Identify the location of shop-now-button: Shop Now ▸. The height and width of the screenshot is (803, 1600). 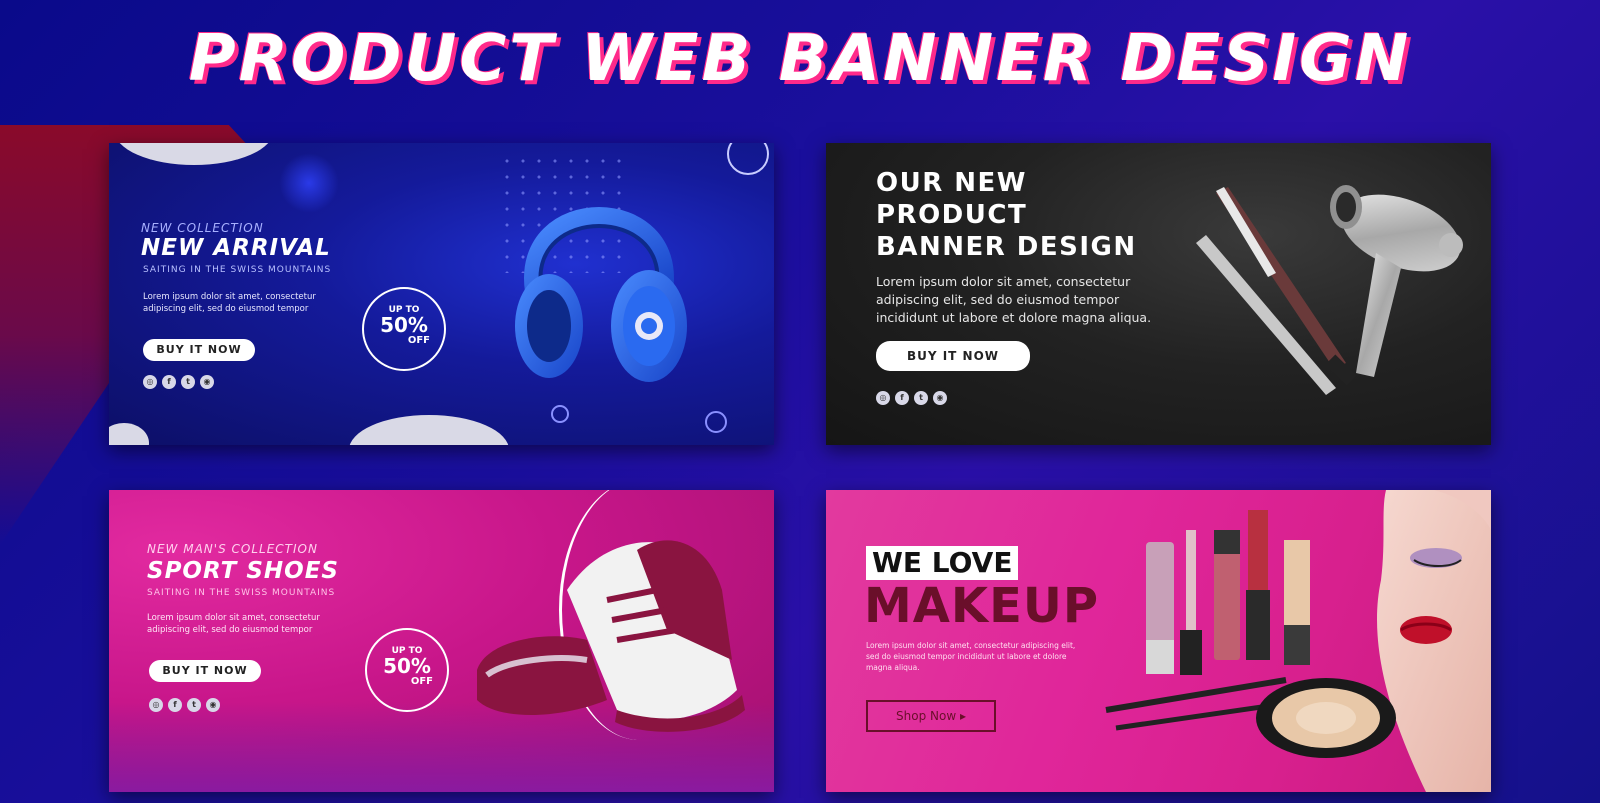
(931, 716).